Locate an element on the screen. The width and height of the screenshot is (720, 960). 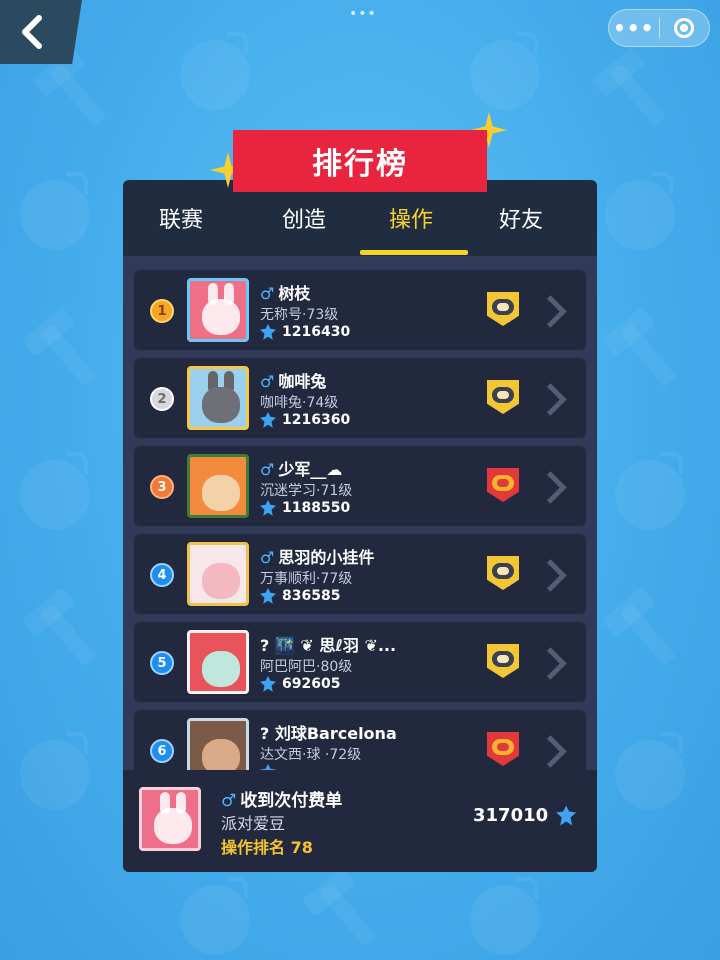
my-score: 317010 is located at coordinates (525, 815).